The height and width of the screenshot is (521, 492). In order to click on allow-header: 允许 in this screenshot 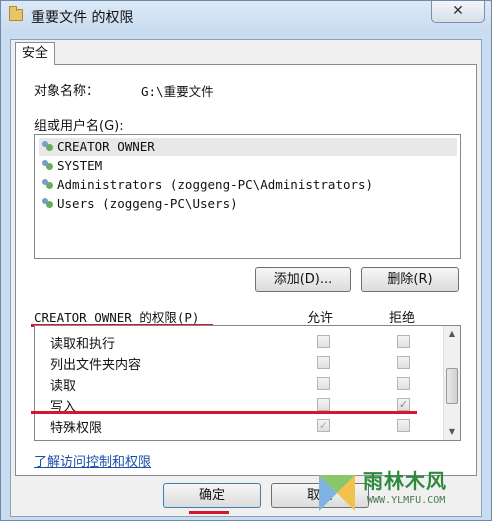, I will do `click(320, 318)`.